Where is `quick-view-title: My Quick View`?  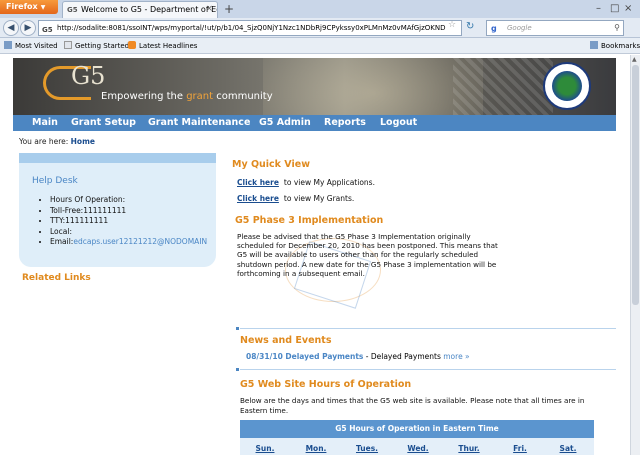 quick-view-title: My Quick View is located at coordinates (271, 164).